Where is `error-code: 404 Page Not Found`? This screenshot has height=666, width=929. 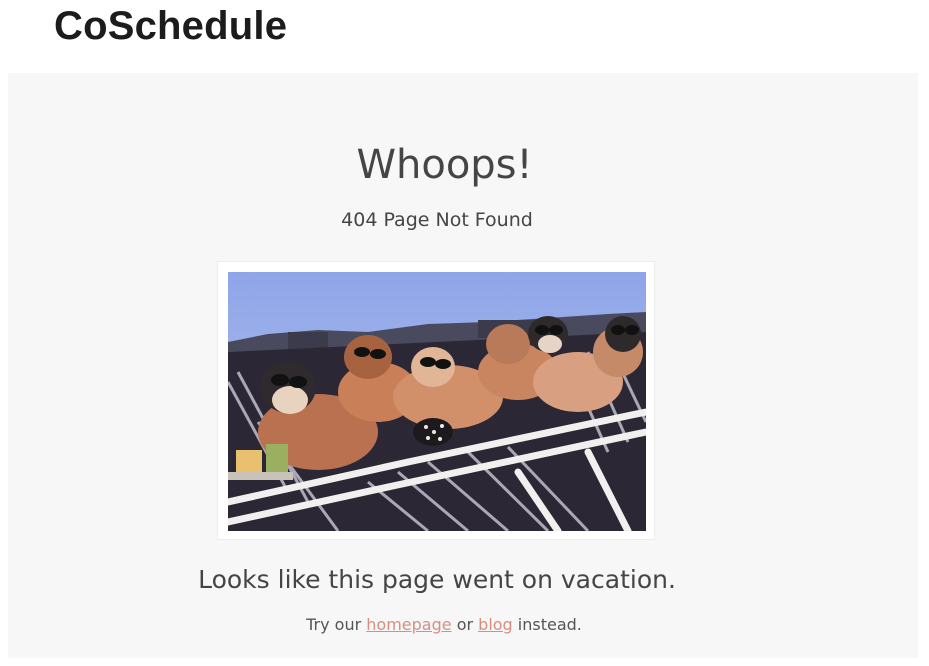
error-code: 404 Page Not Found is located at coordinates (437, 220).